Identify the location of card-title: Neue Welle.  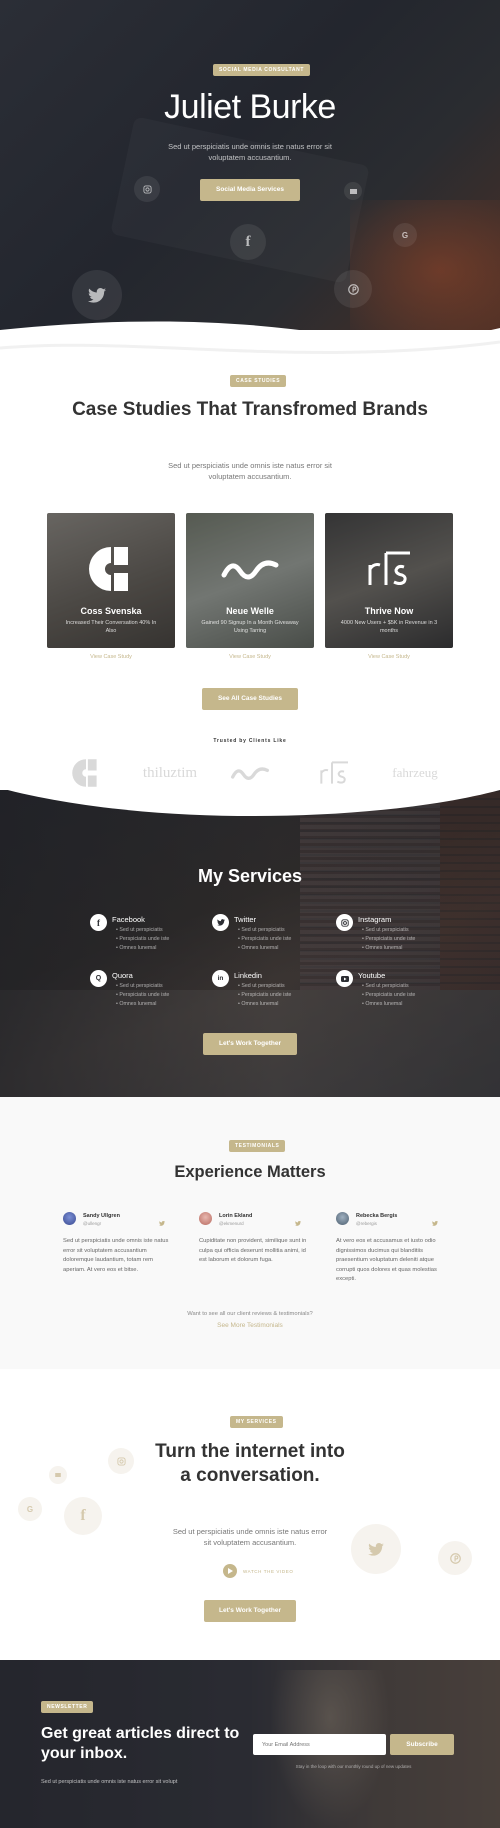
(250, 611).